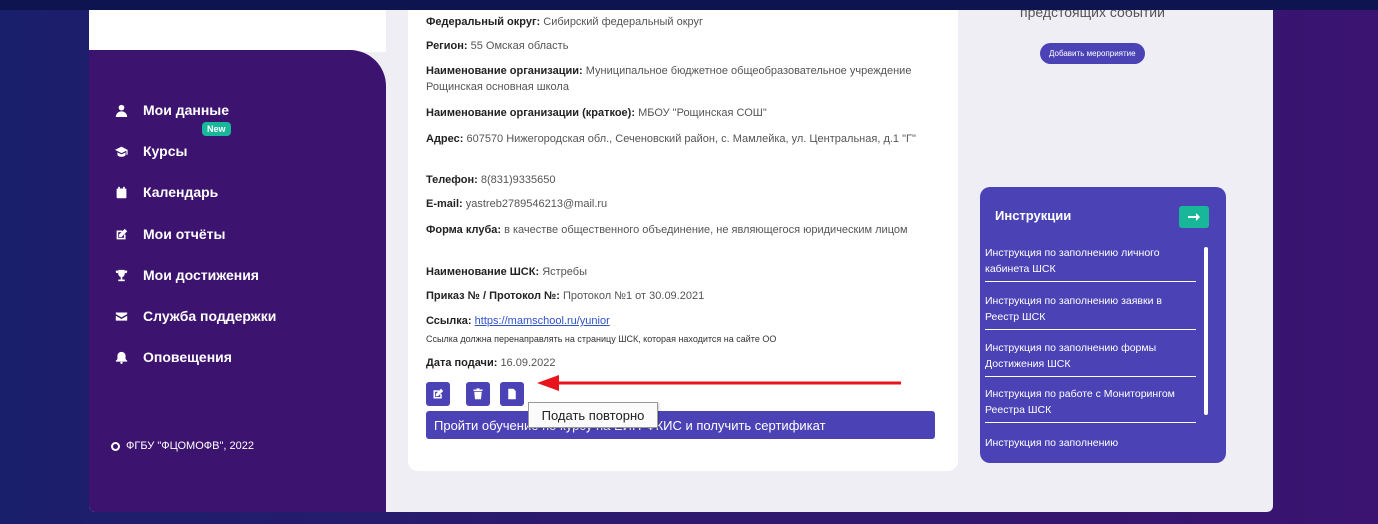 Image resolution: width=1378 pixels, height=524 pixels. I want to click on instructions-open-button, so click(1194, 217).